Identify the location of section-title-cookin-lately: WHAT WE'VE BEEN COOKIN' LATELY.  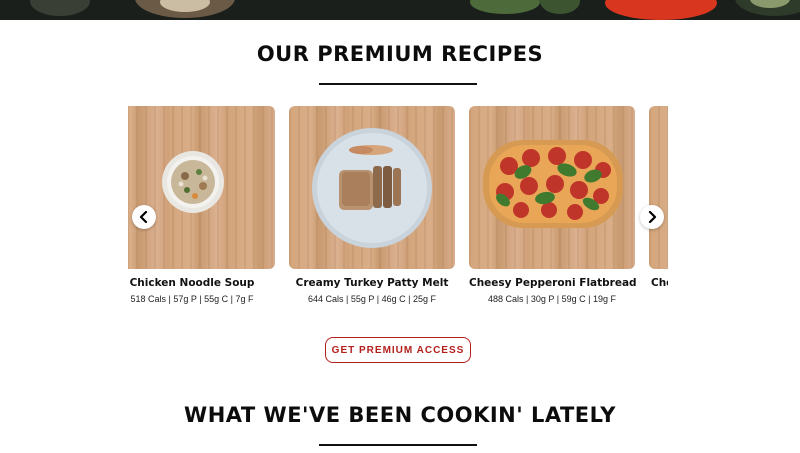
(400, 415).